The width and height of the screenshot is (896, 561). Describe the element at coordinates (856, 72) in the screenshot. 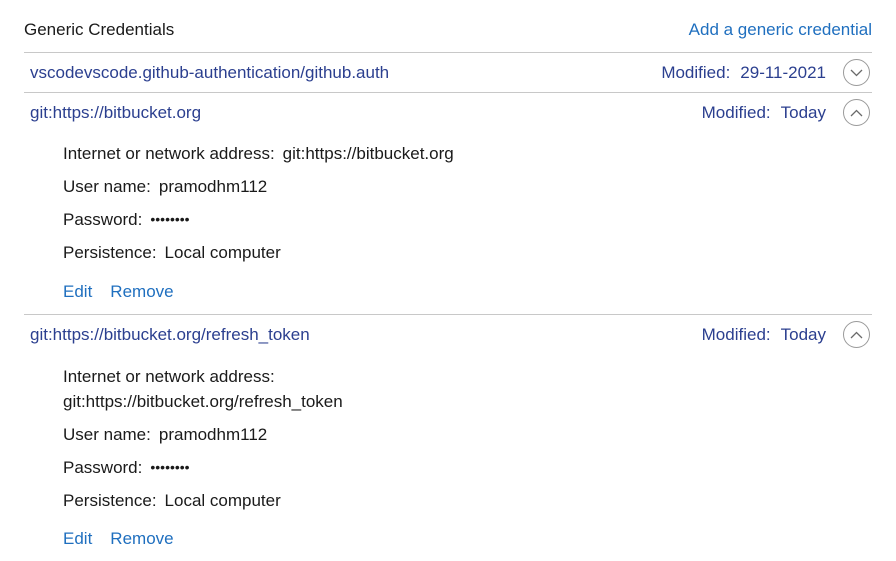

I see `chevron-down-icon` at that location.